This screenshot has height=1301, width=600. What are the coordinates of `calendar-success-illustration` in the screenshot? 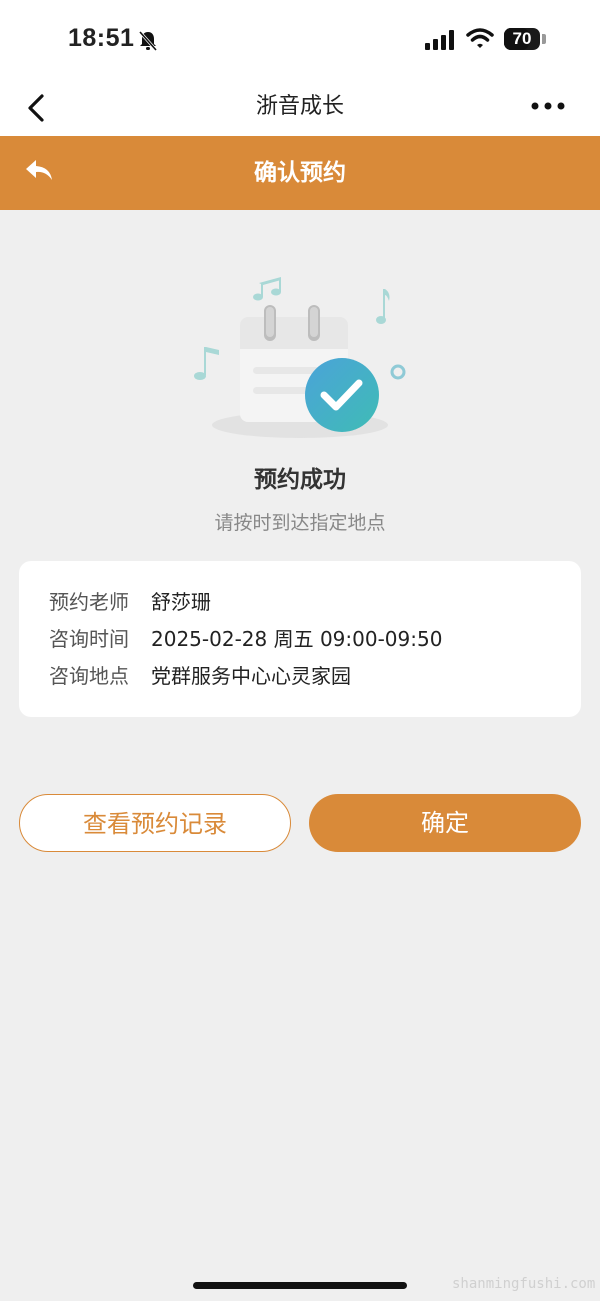 It's located at (300, 357).